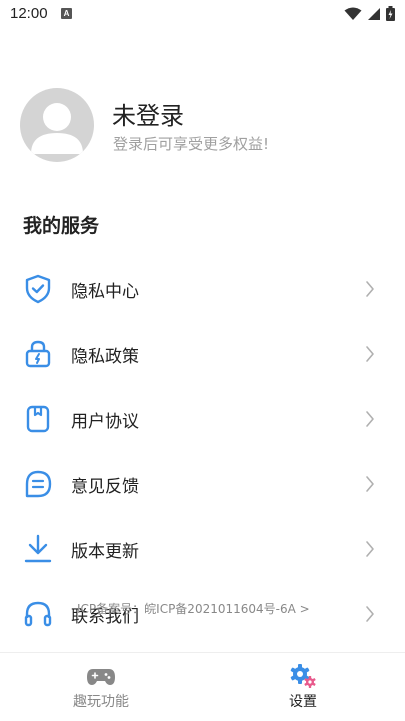  Describe the element at coordinates (202, 354) in the screenshot. I see `menu-item-privacy-policy: 隐私政策` at that location.